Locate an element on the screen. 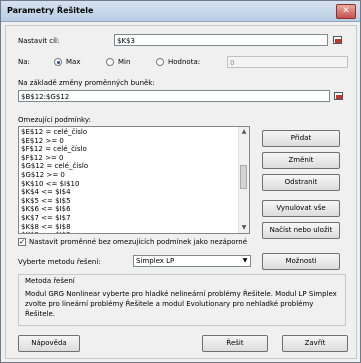  close-button: Zavřít is located at coordinates (315, 343).